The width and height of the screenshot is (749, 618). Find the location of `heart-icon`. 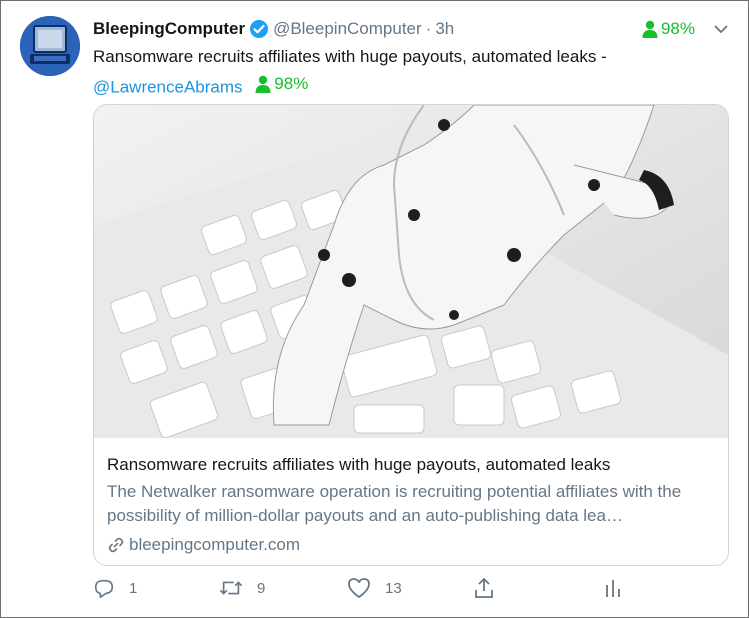

heart-icon is located at coordinates (359, 588).